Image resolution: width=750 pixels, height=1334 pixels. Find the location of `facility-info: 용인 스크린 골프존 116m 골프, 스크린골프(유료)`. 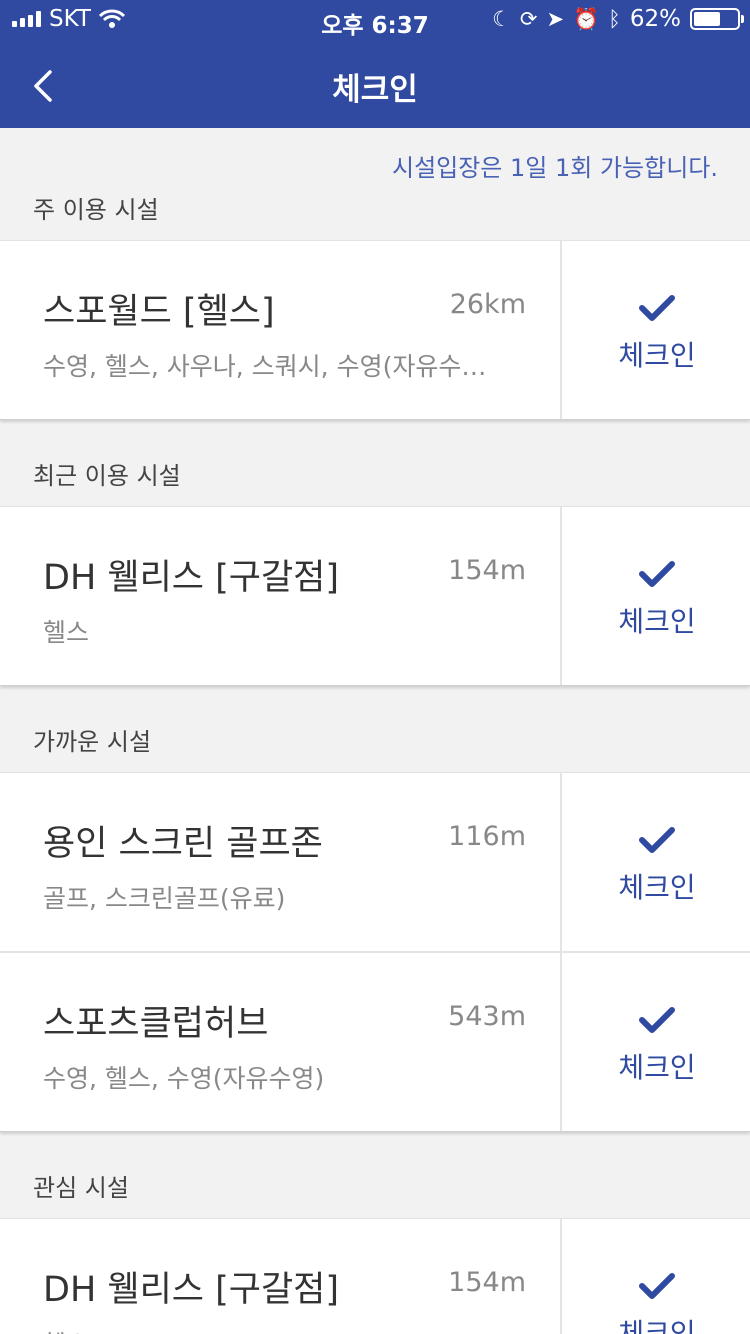

facility-info: 용인 스크린 골프존 116m 골프, 스크린골프(유료) is located at coordinates (281, 862).